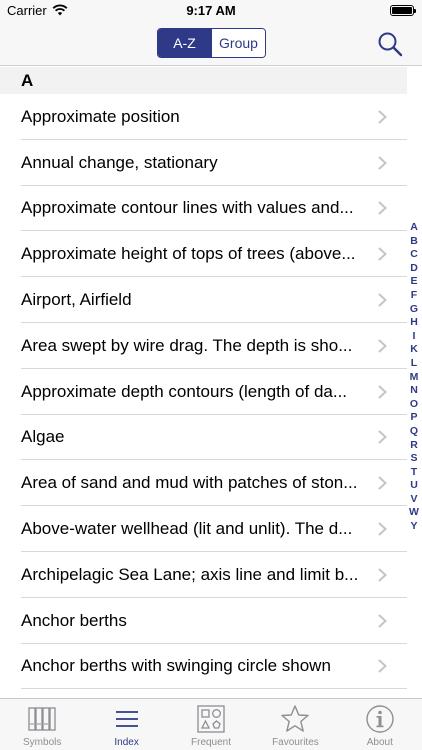 The height and width of the screenshot is (750, 422). I want to click on tab-symbols-label: Symbols, so click(42, 742).